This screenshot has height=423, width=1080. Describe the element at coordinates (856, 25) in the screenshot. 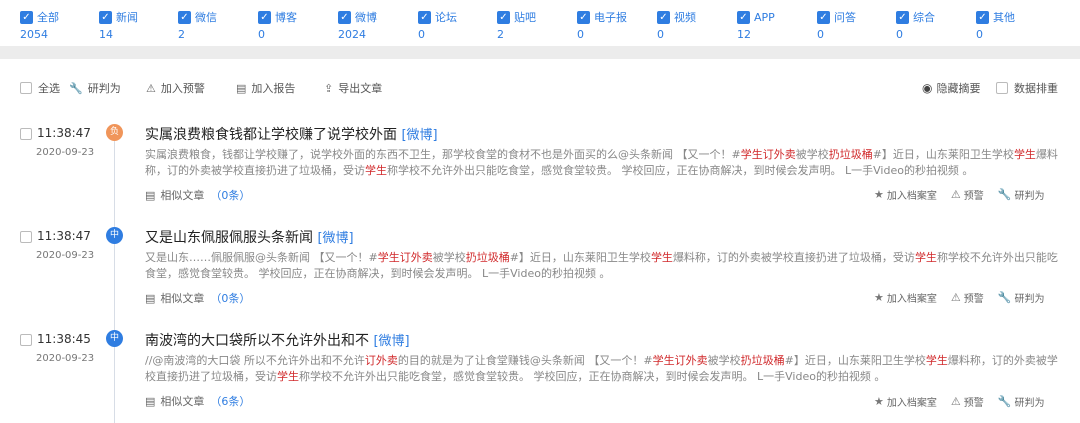

I see `filter-10: ✓ 问答 0` at that location.